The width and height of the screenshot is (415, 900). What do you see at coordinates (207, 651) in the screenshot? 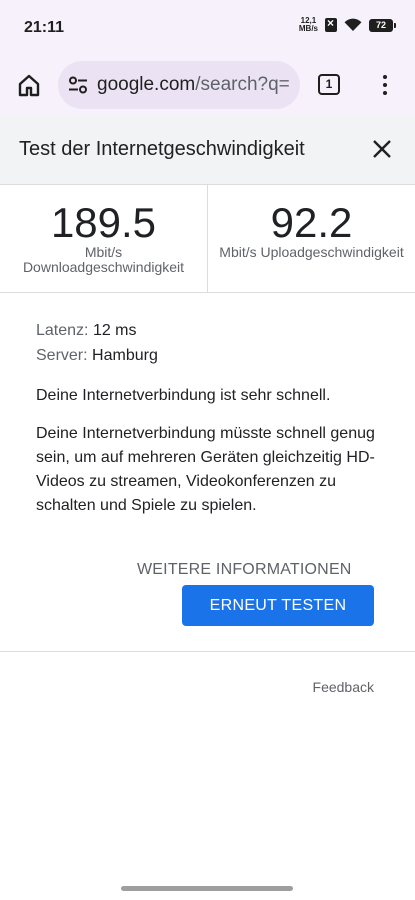
I see `divider` at bounding box center [207, 651].